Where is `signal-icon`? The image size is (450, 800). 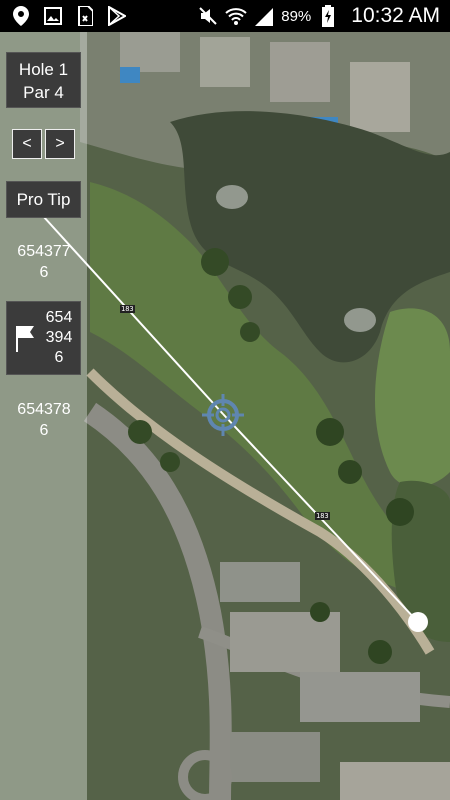 signal-icon is located at coordinates (264, 16).